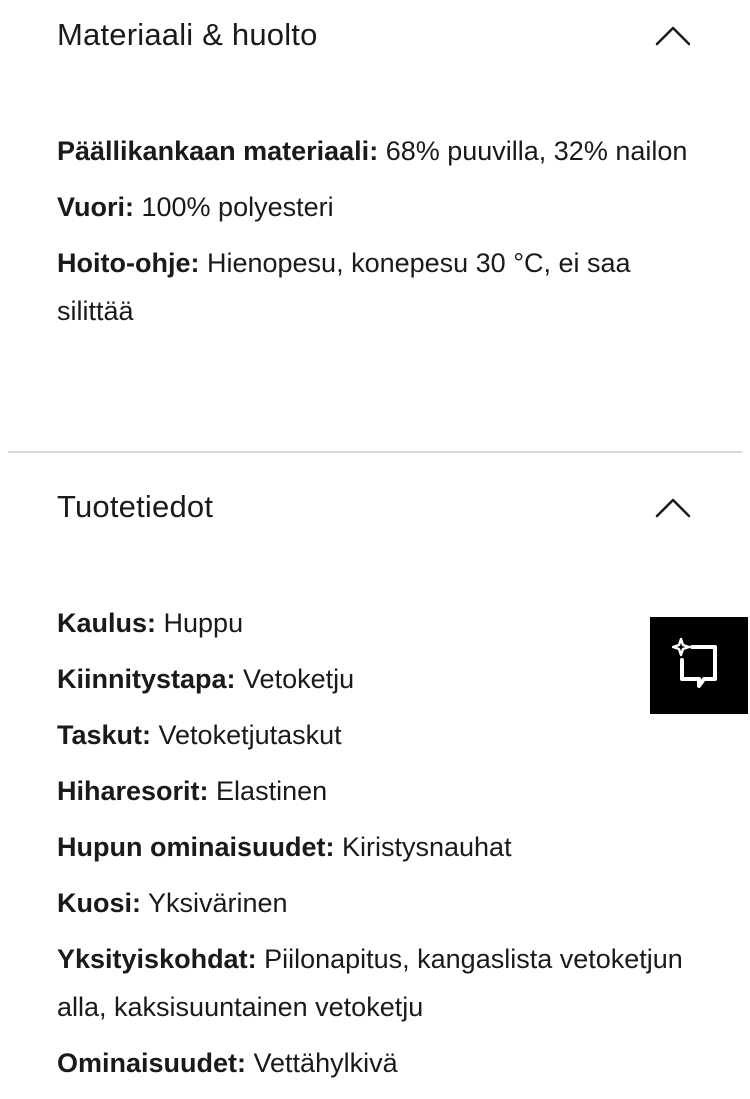 This screenshot has height=1099, width=750. What do you see at coordinates (268, 791) in the screenshot?
I see `attribute-value: Elastinen` at bounding box center [268, 791].